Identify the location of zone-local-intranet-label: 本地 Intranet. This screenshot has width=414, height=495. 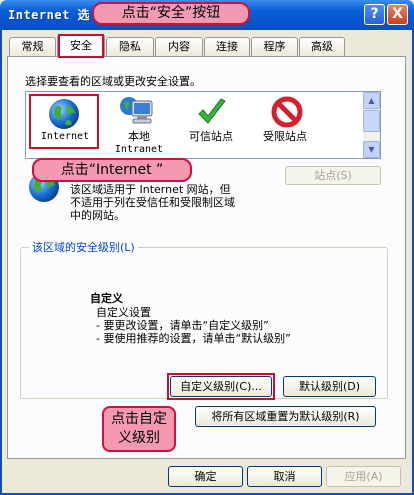
(139, 143).